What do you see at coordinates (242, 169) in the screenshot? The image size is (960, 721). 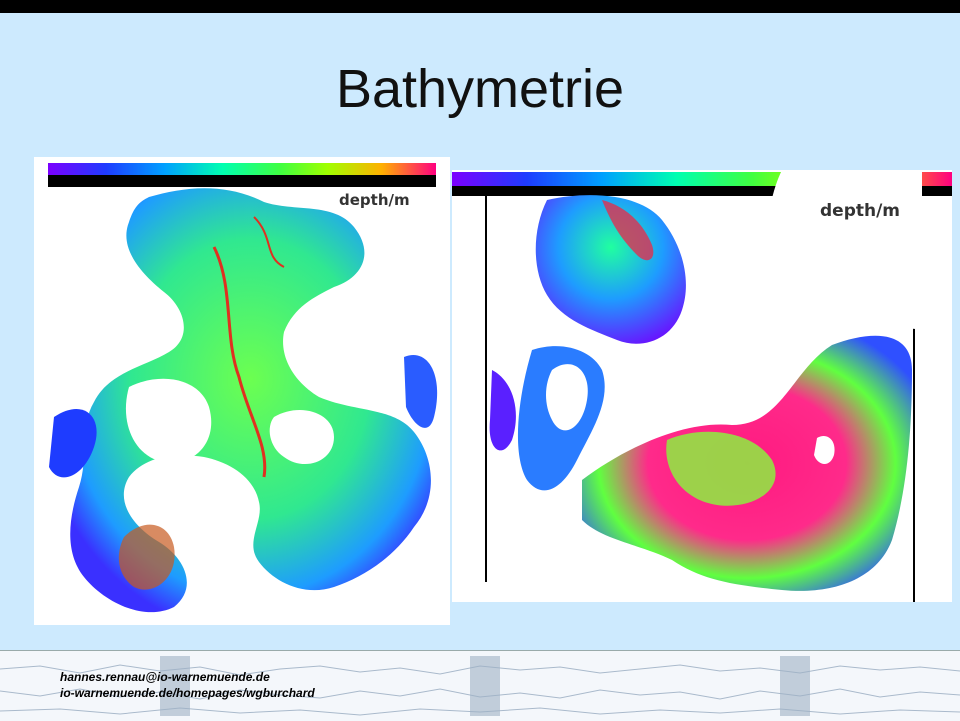 I see `colorbar-left` at bounding box center [242, 169].